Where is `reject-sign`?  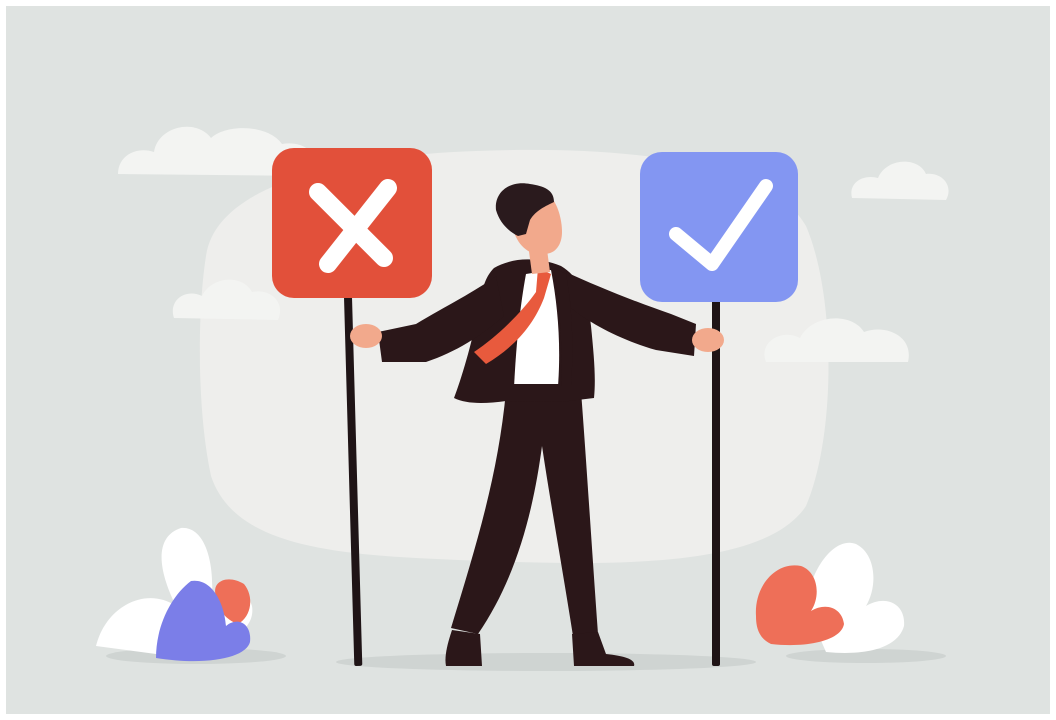
reject-sign is located at coordinates (352, 223).